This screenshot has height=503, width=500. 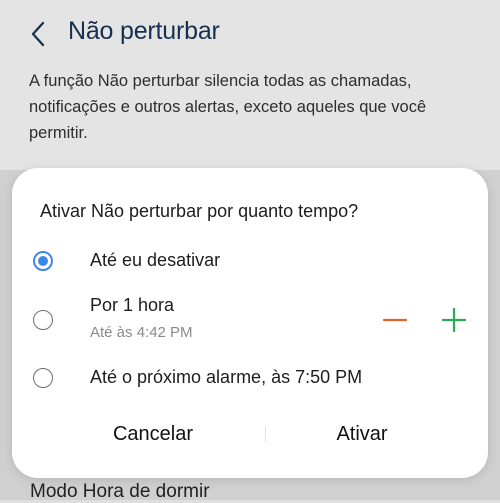 What do you see at coordinates (153, 434) in the screenshot?
I see `cancel-button: Cancelar` at bounding box center [153, 434].